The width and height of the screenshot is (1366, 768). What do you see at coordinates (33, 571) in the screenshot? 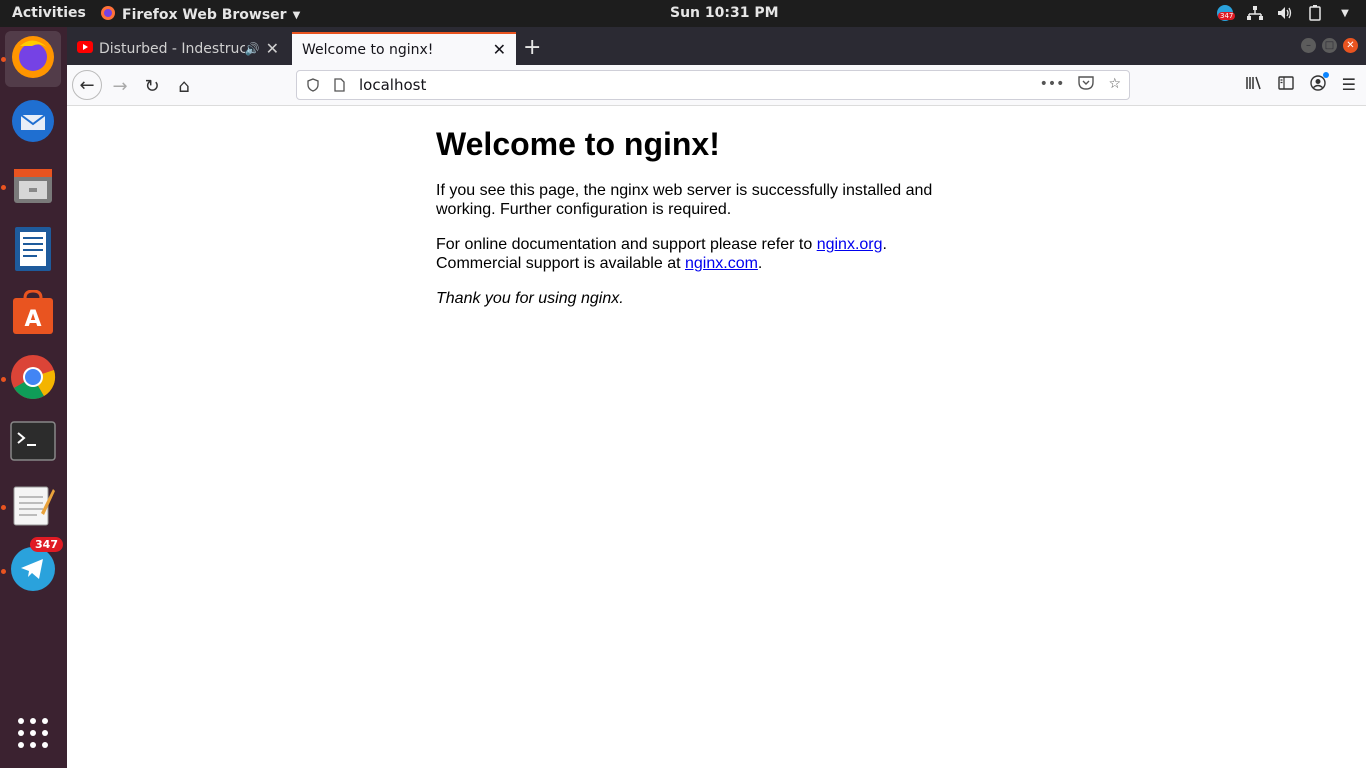
I see `telegram-icon` at bounding box center [33, 571].